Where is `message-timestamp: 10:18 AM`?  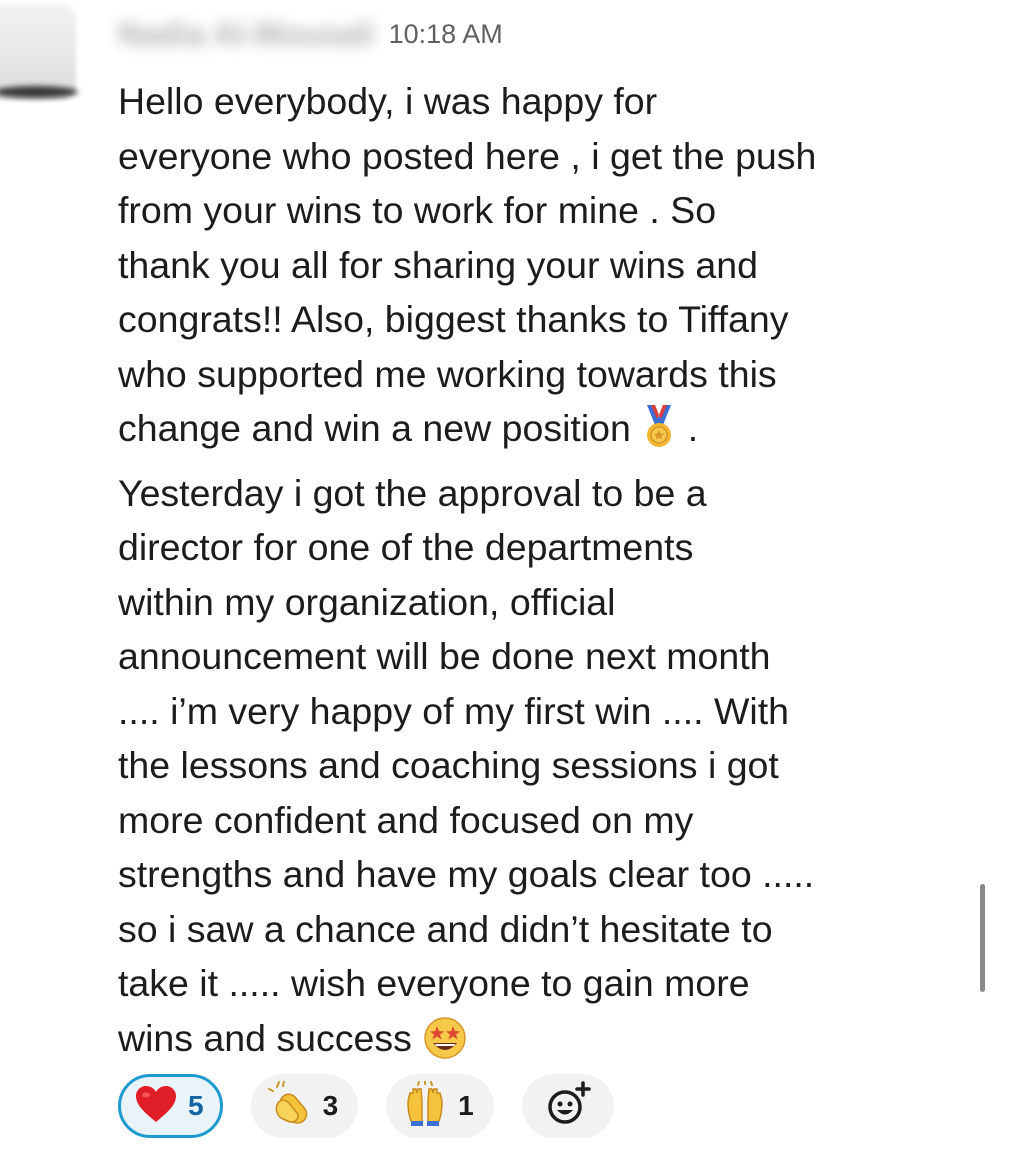
message-timestamp: 10:18 AM is located at coordinates (446, 34).